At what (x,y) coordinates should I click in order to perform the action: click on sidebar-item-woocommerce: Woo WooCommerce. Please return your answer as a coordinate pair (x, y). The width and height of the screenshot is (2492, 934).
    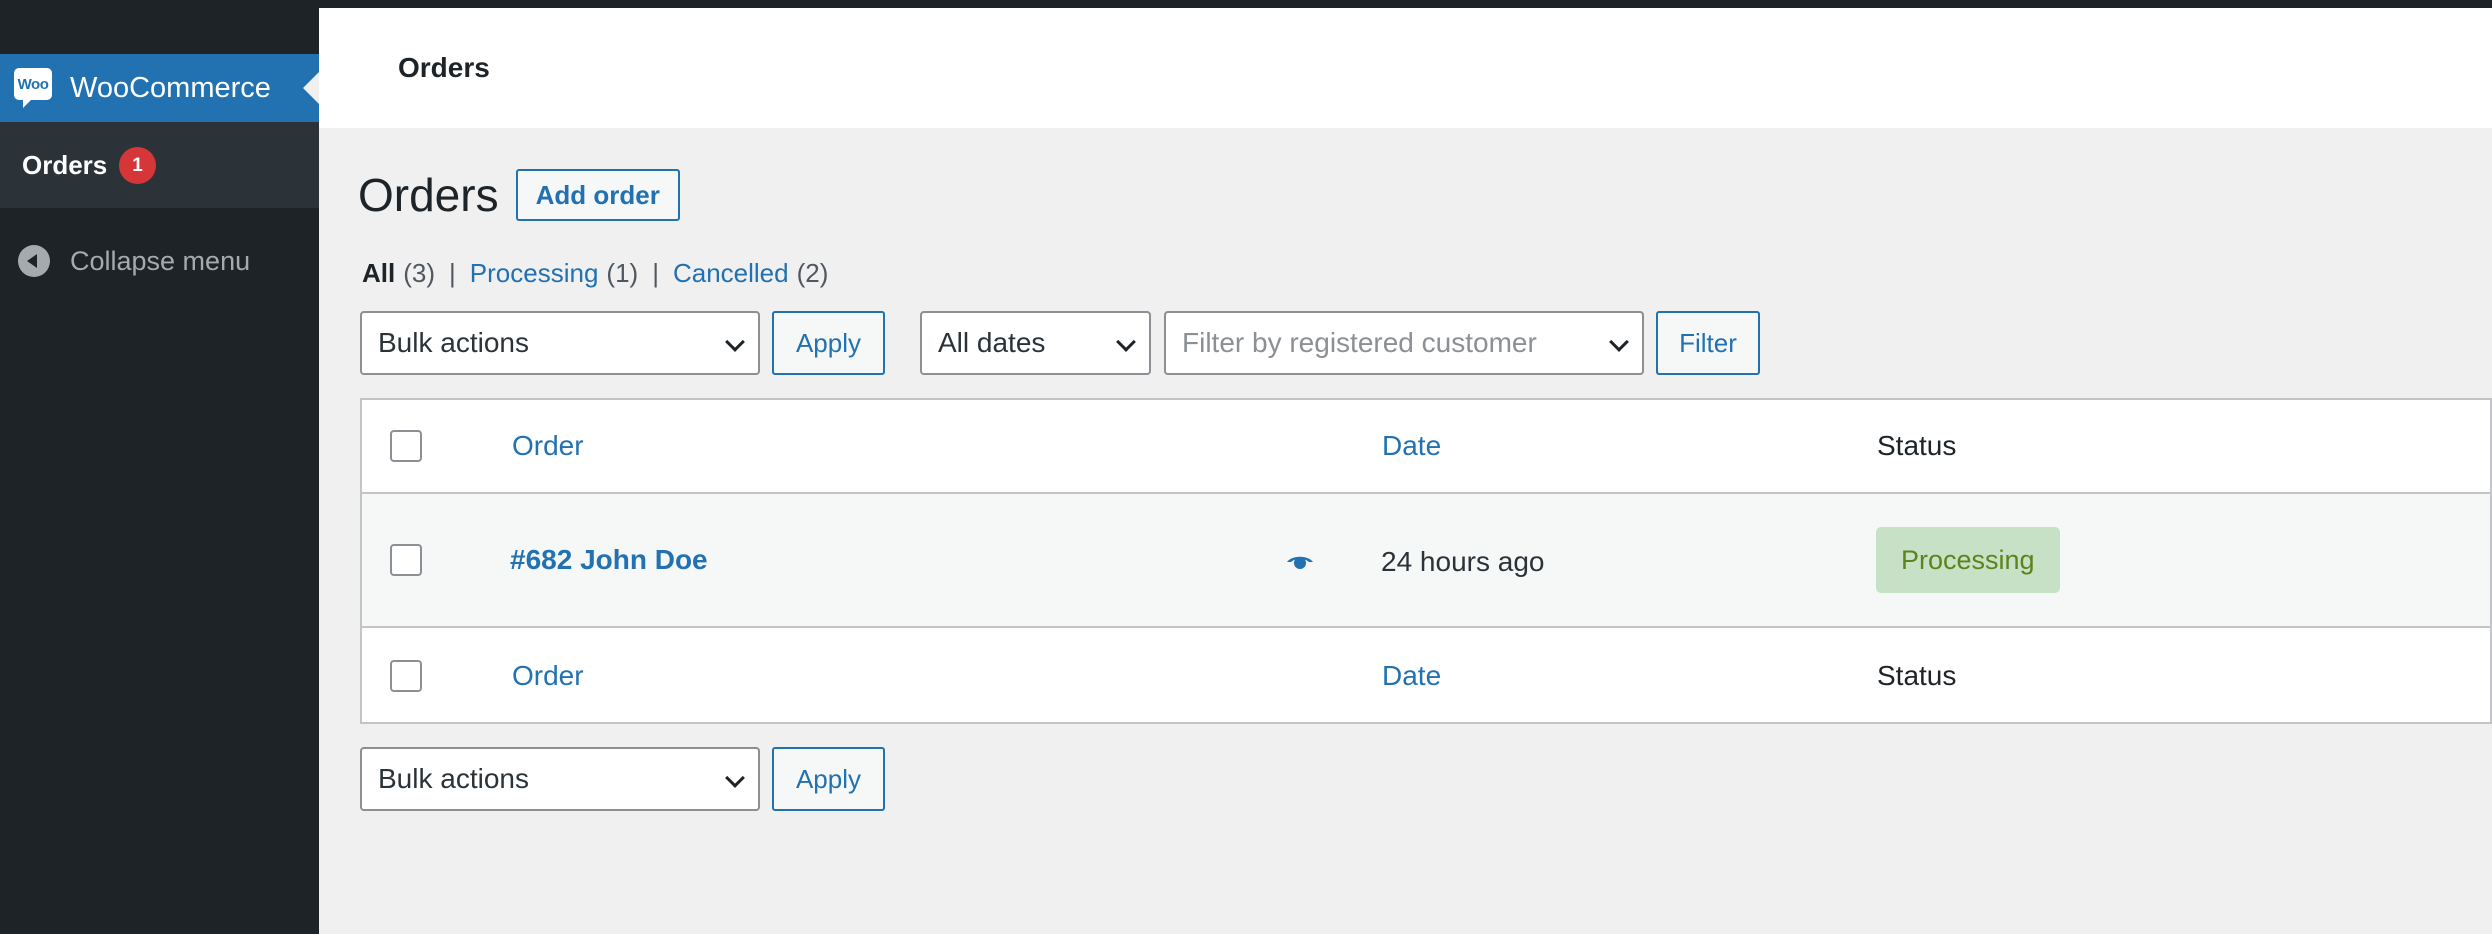
    Looking at the image, I should click on (159, 88).